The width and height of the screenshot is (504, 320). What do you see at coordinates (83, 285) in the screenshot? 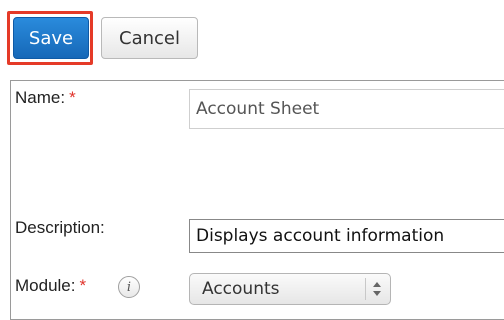
I see `module-required-star: *` at bounding box center [83, 285].